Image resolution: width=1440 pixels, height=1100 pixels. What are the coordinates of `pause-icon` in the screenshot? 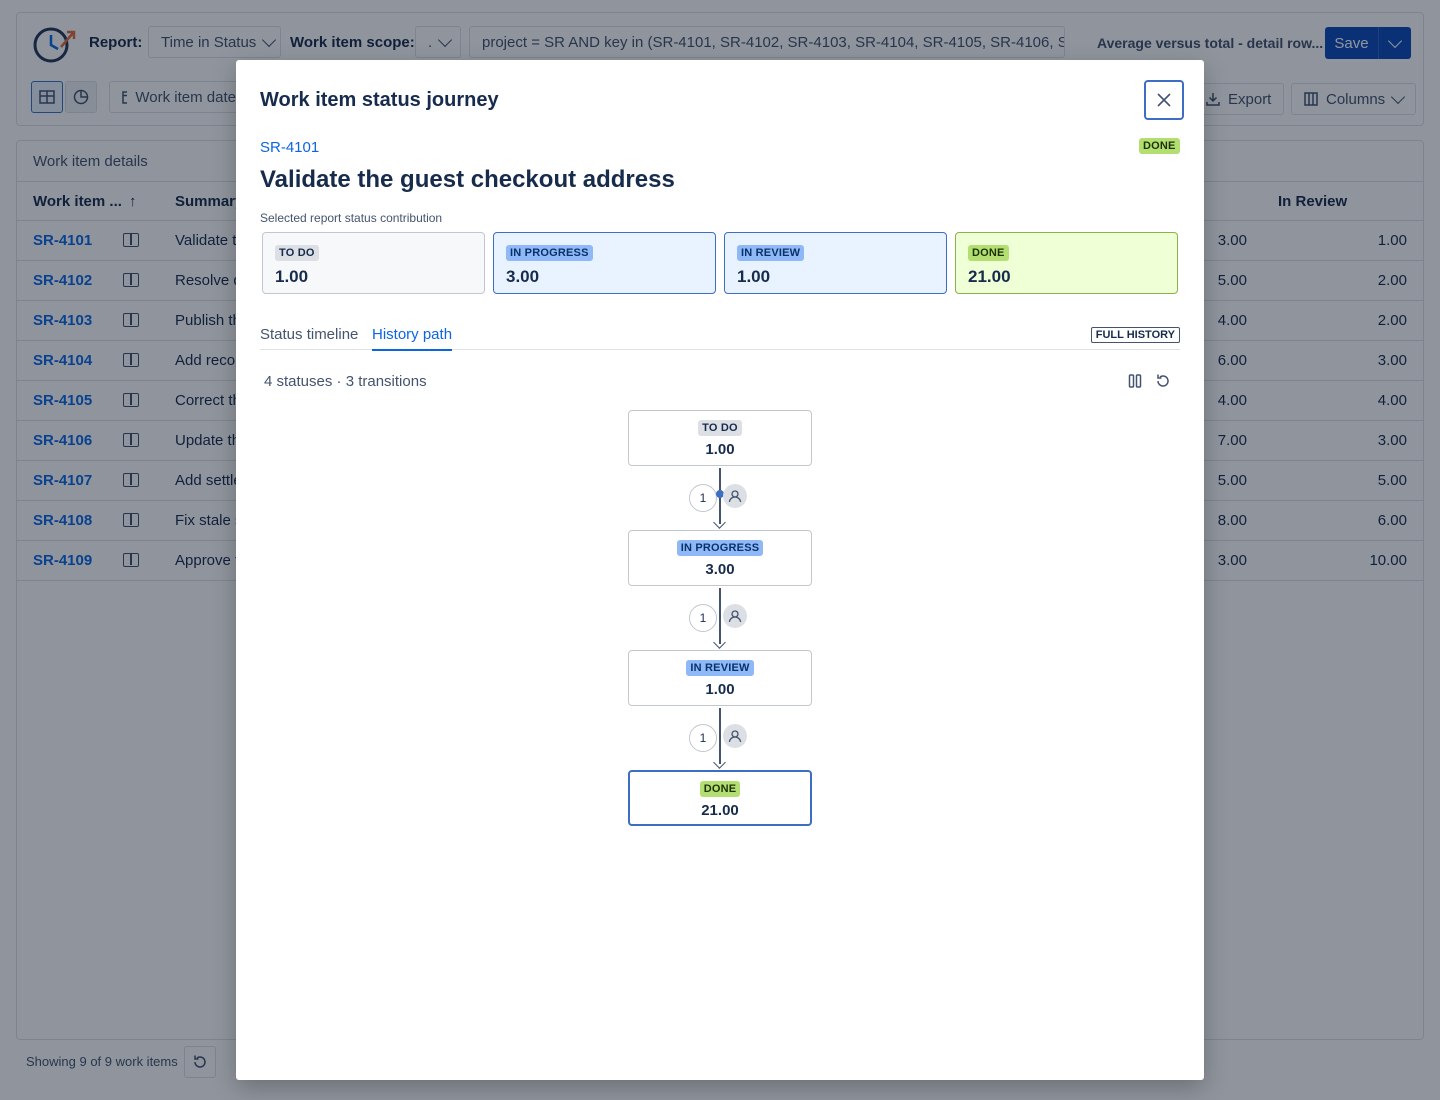 It's located at (1135, 381).